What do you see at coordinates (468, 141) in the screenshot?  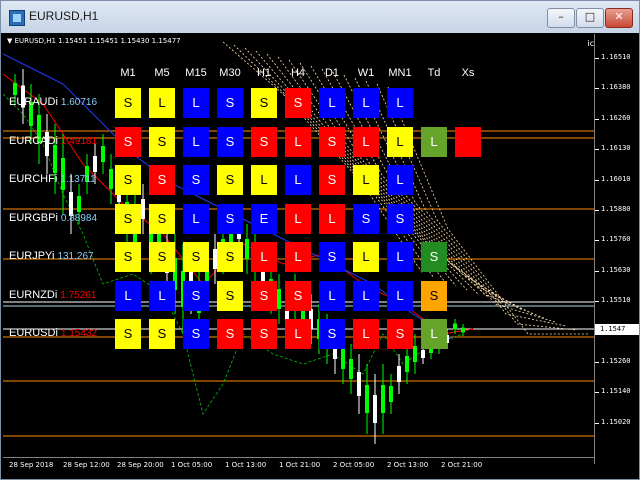 I see `signal-cell` at bounding box center [468, 141].